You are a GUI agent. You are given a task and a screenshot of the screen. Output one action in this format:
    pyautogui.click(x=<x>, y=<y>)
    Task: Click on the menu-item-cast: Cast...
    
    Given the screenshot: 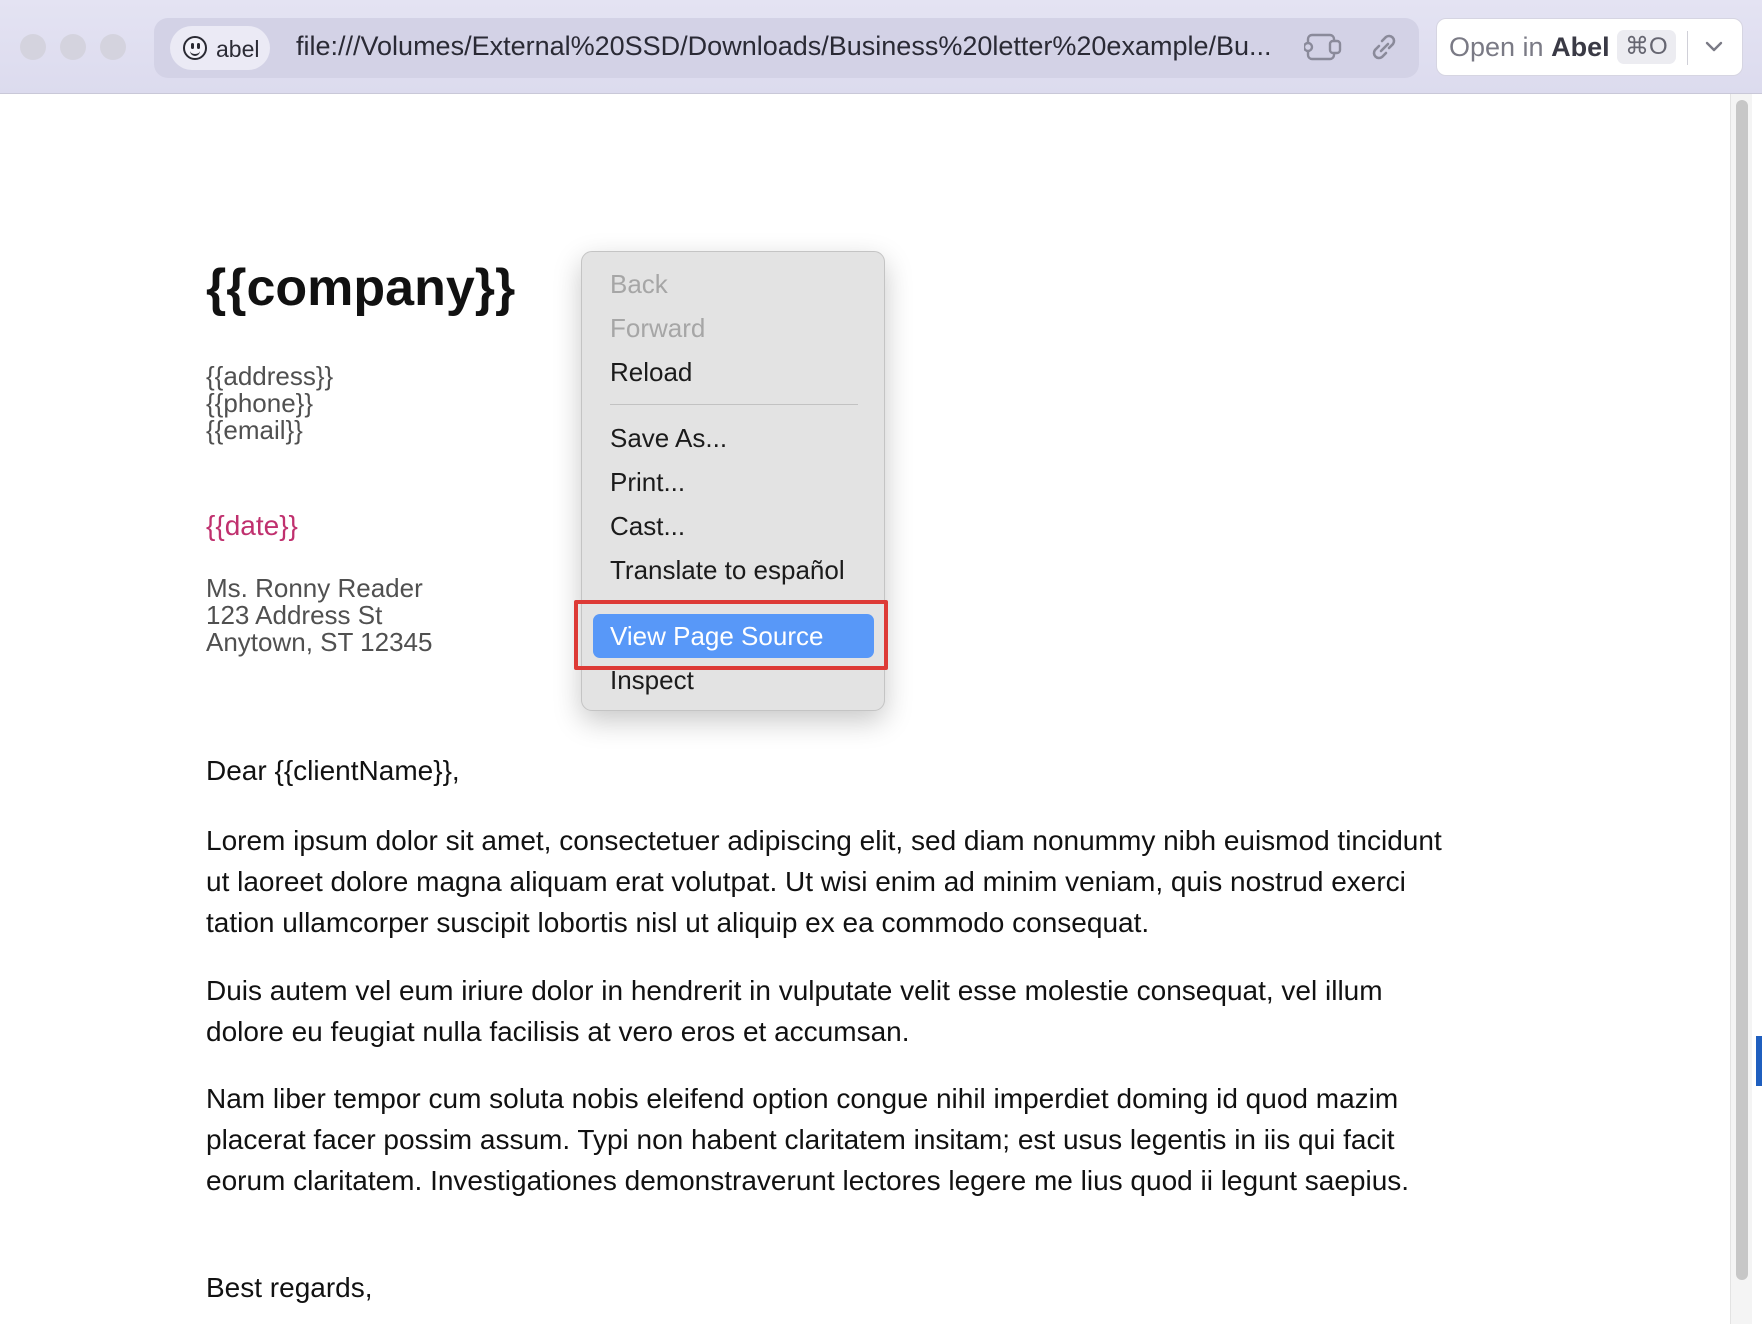 What is the action you would take?
    pyautogui.click(x=647, y=526)
    